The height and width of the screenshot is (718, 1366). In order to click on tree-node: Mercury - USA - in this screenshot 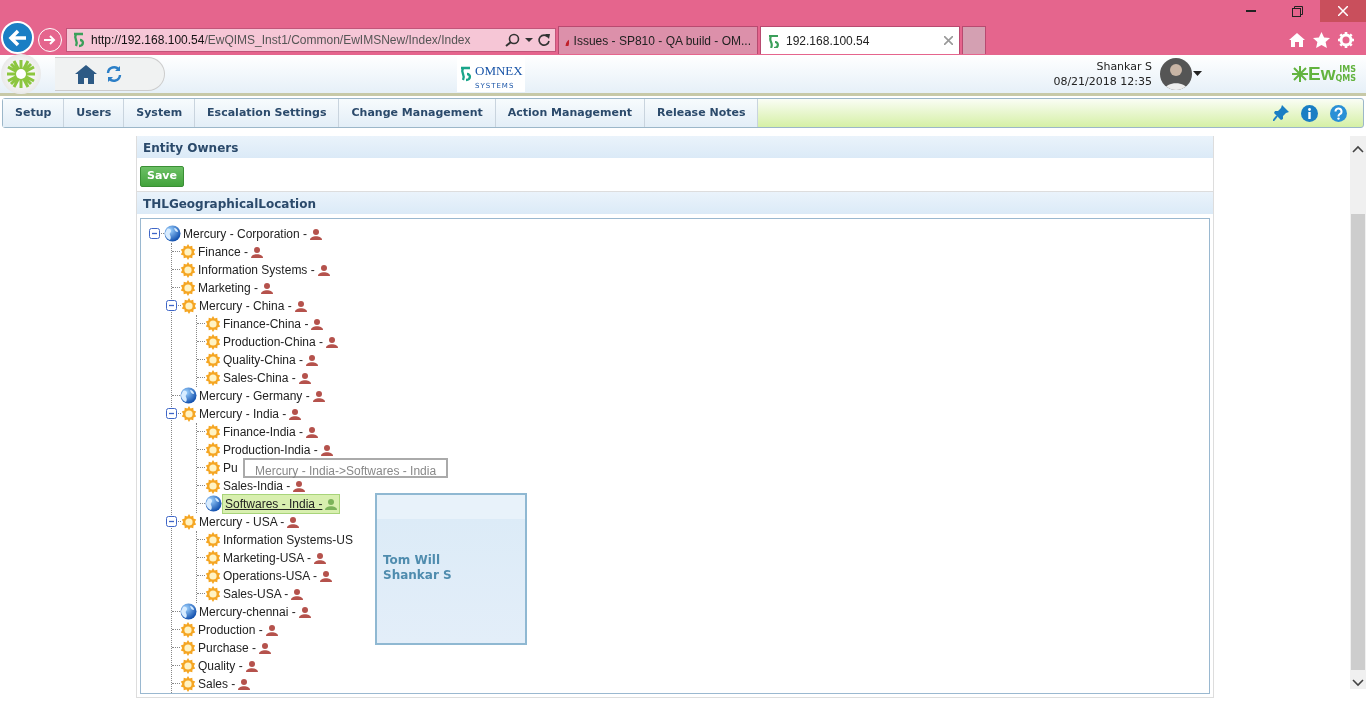, I will do `click(249, 521)`.